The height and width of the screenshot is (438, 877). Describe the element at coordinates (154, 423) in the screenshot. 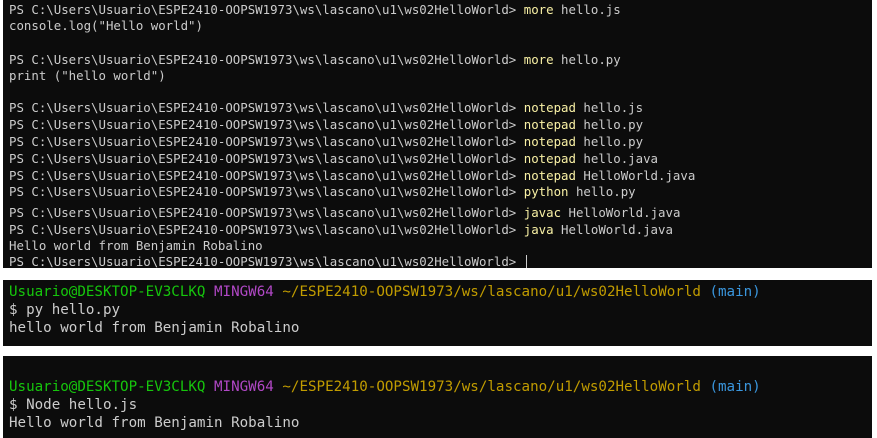

I see `bash-output: Hello world from Benjamin Robalino` at that location.